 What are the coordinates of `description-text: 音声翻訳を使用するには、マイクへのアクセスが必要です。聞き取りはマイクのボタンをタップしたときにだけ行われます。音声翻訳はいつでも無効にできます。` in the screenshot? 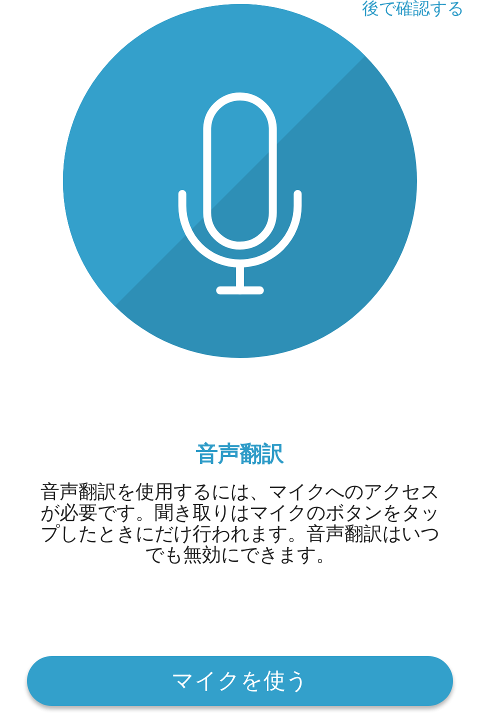 It's located at (240, 524).